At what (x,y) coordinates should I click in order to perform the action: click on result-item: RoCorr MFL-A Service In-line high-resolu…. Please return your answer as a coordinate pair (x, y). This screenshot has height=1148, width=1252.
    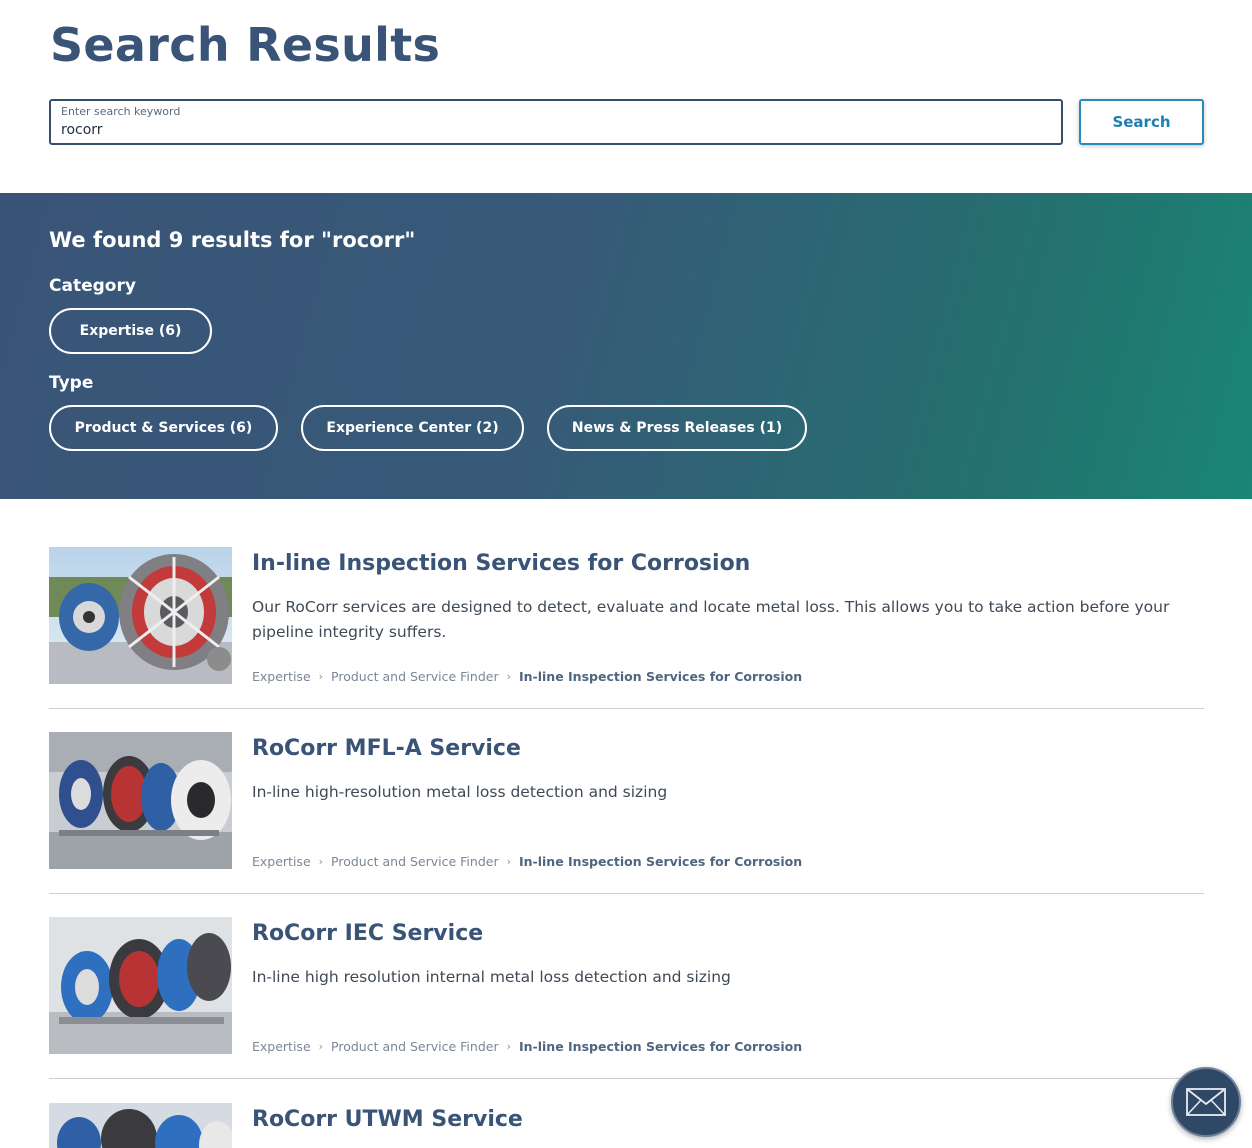
    Looking at the image, I should click on (626, 813).